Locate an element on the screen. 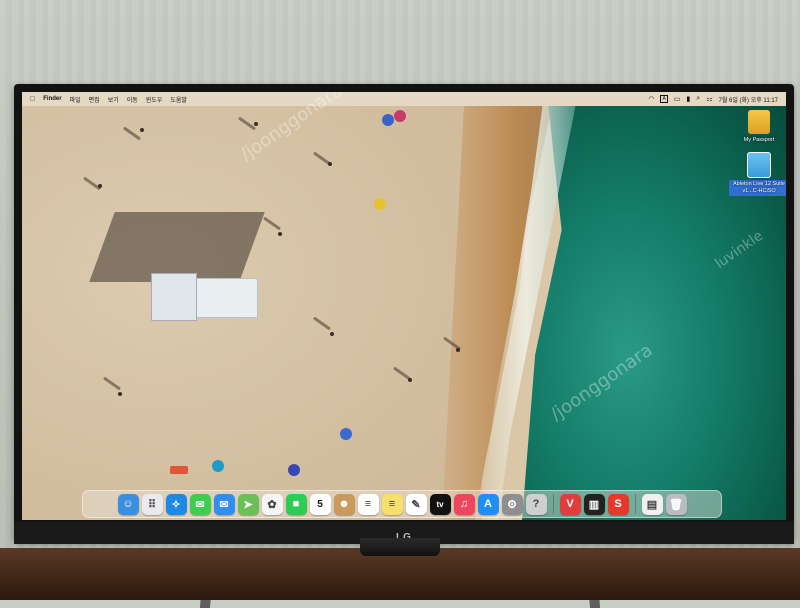 This screenshot has width=800, height=608. wifi-icon: ◠ is located at coordinates (651, 99).